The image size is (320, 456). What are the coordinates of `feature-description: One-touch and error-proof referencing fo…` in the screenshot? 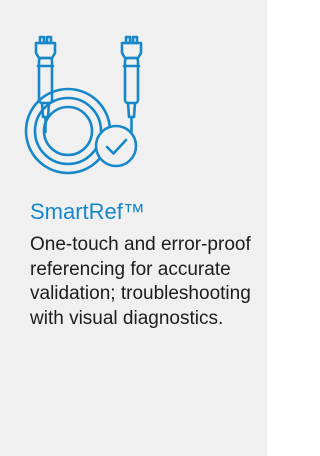 It's located at (140, 281).